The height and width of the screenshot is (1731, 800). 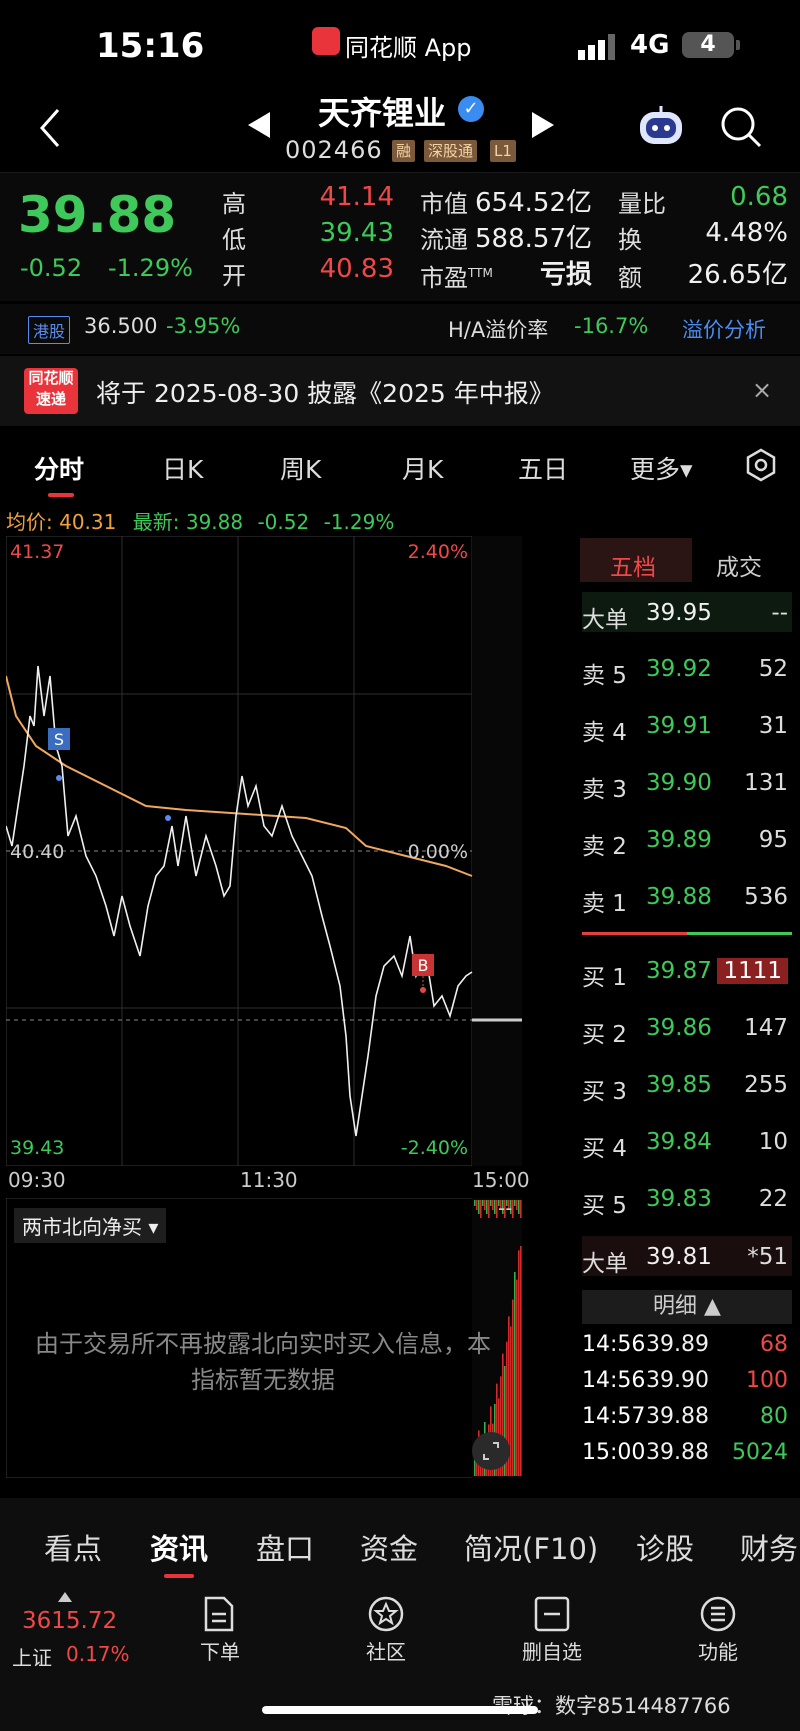 I want to click on subtab-diagnose: 诊股, so click(x=665, y=1547).